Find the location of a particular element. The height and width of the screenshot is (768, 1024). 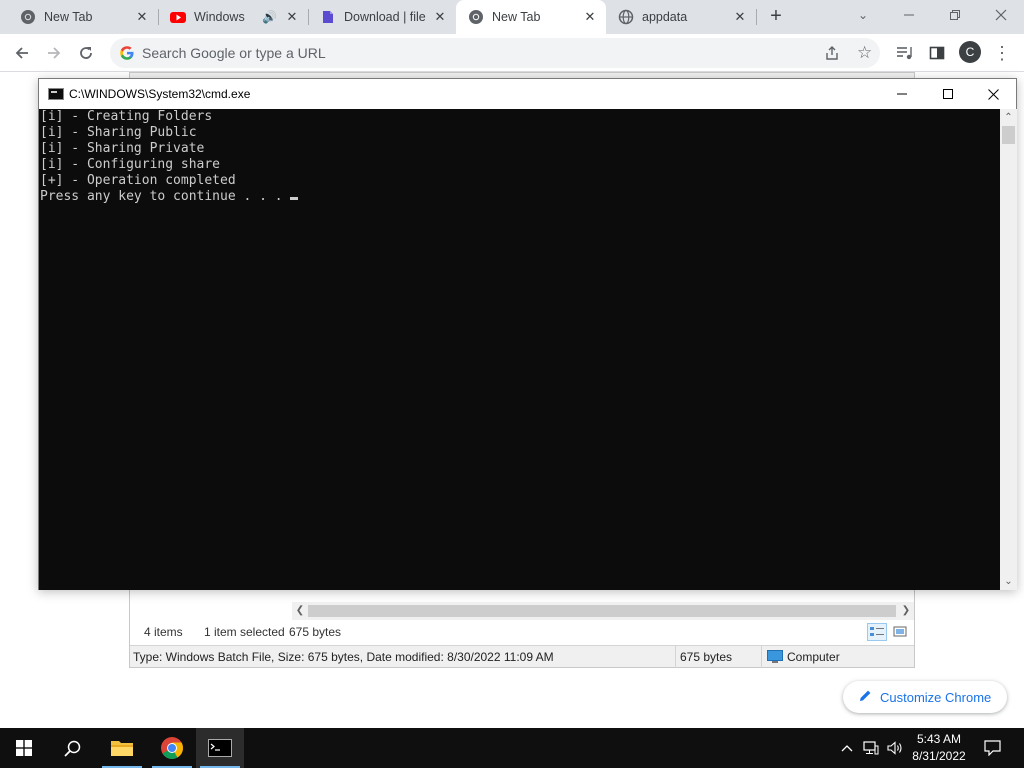

console-line: [i] - Sharing Private is located at coordinates (122, 148).